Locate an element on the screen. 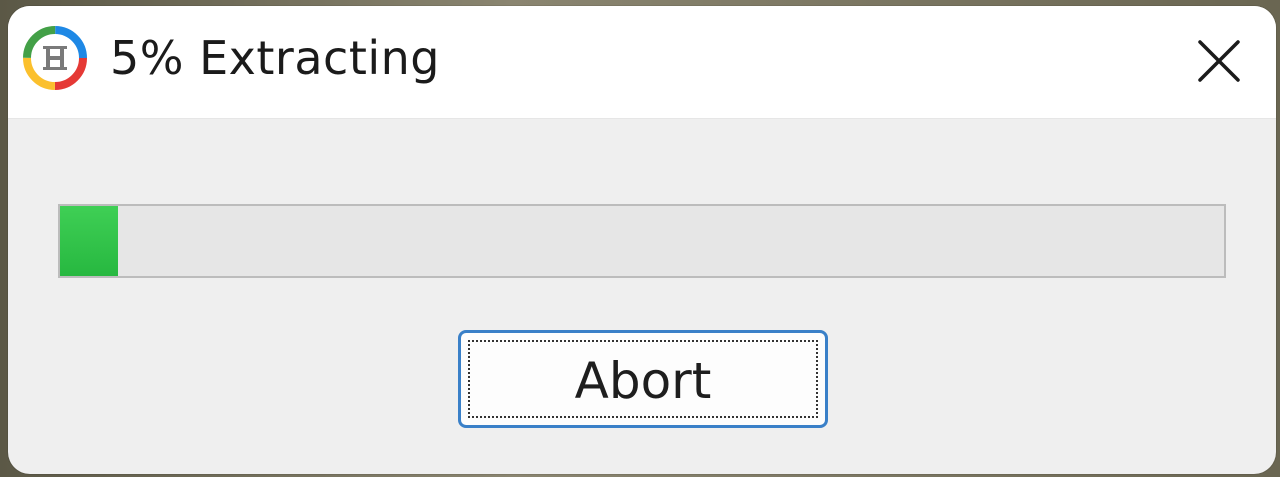 This screenshot has width=1280, height=477. abort-button: Abort is located at coordinates (643, 379).